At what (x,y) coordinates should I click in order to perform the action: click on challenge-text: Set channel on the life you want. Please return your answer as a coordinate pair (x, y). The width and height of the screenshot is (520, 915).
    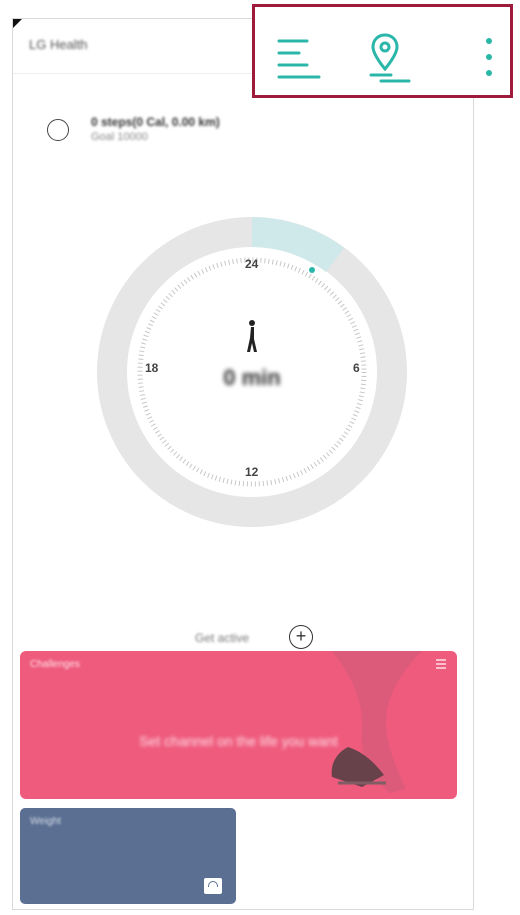
    Looking at the image, I should click on (238, 741).